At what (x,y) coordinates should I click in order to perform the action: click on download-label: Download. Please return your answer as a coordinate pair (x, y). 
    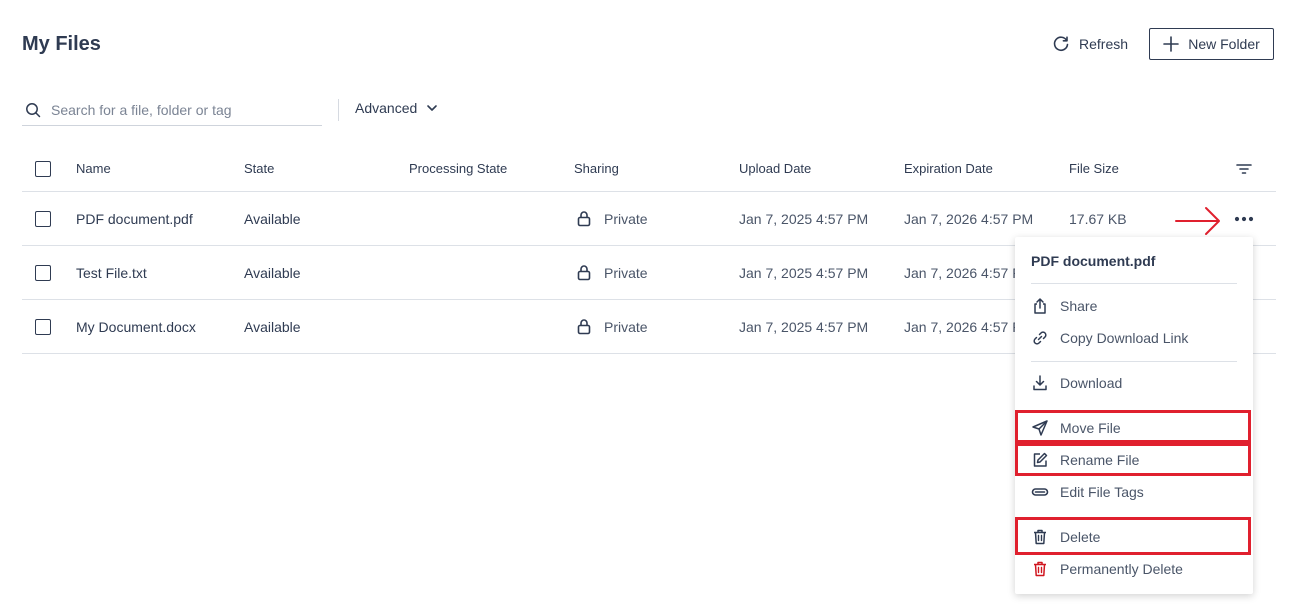
    Looking at the image, I should click on (1091, 383).